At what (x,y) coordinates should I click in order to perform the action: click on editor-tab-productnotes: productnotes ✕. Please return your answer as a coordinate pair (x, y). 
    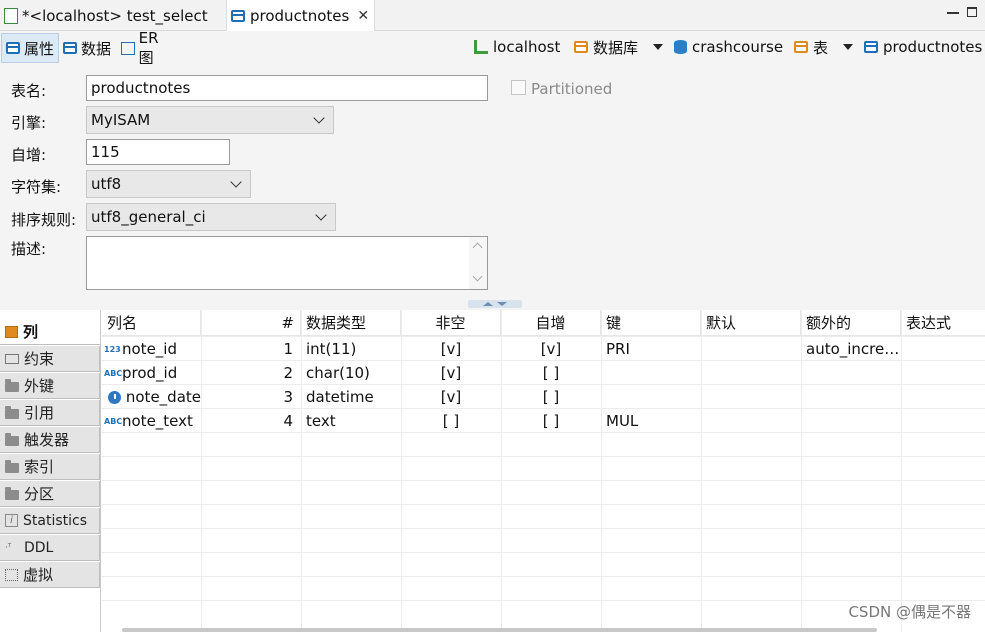
    Looking at the image, I should click on (300, 16).